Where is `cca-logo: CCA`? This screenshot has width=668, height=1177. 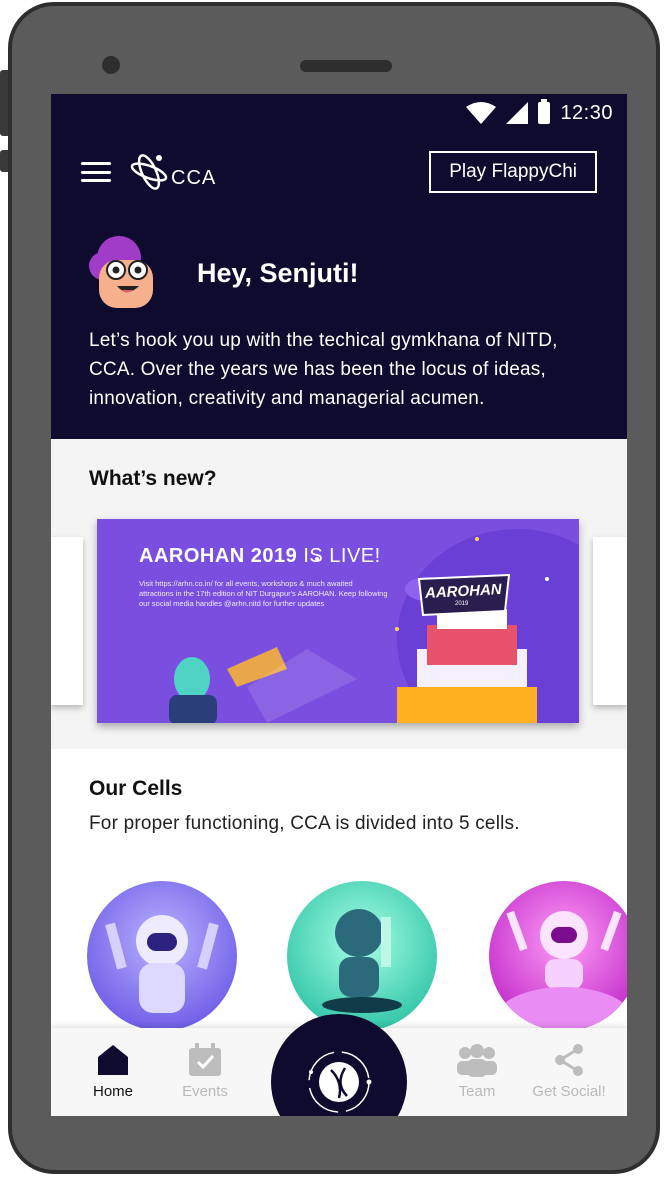
cca-logo: CCA is located at coordinates (172, 172).